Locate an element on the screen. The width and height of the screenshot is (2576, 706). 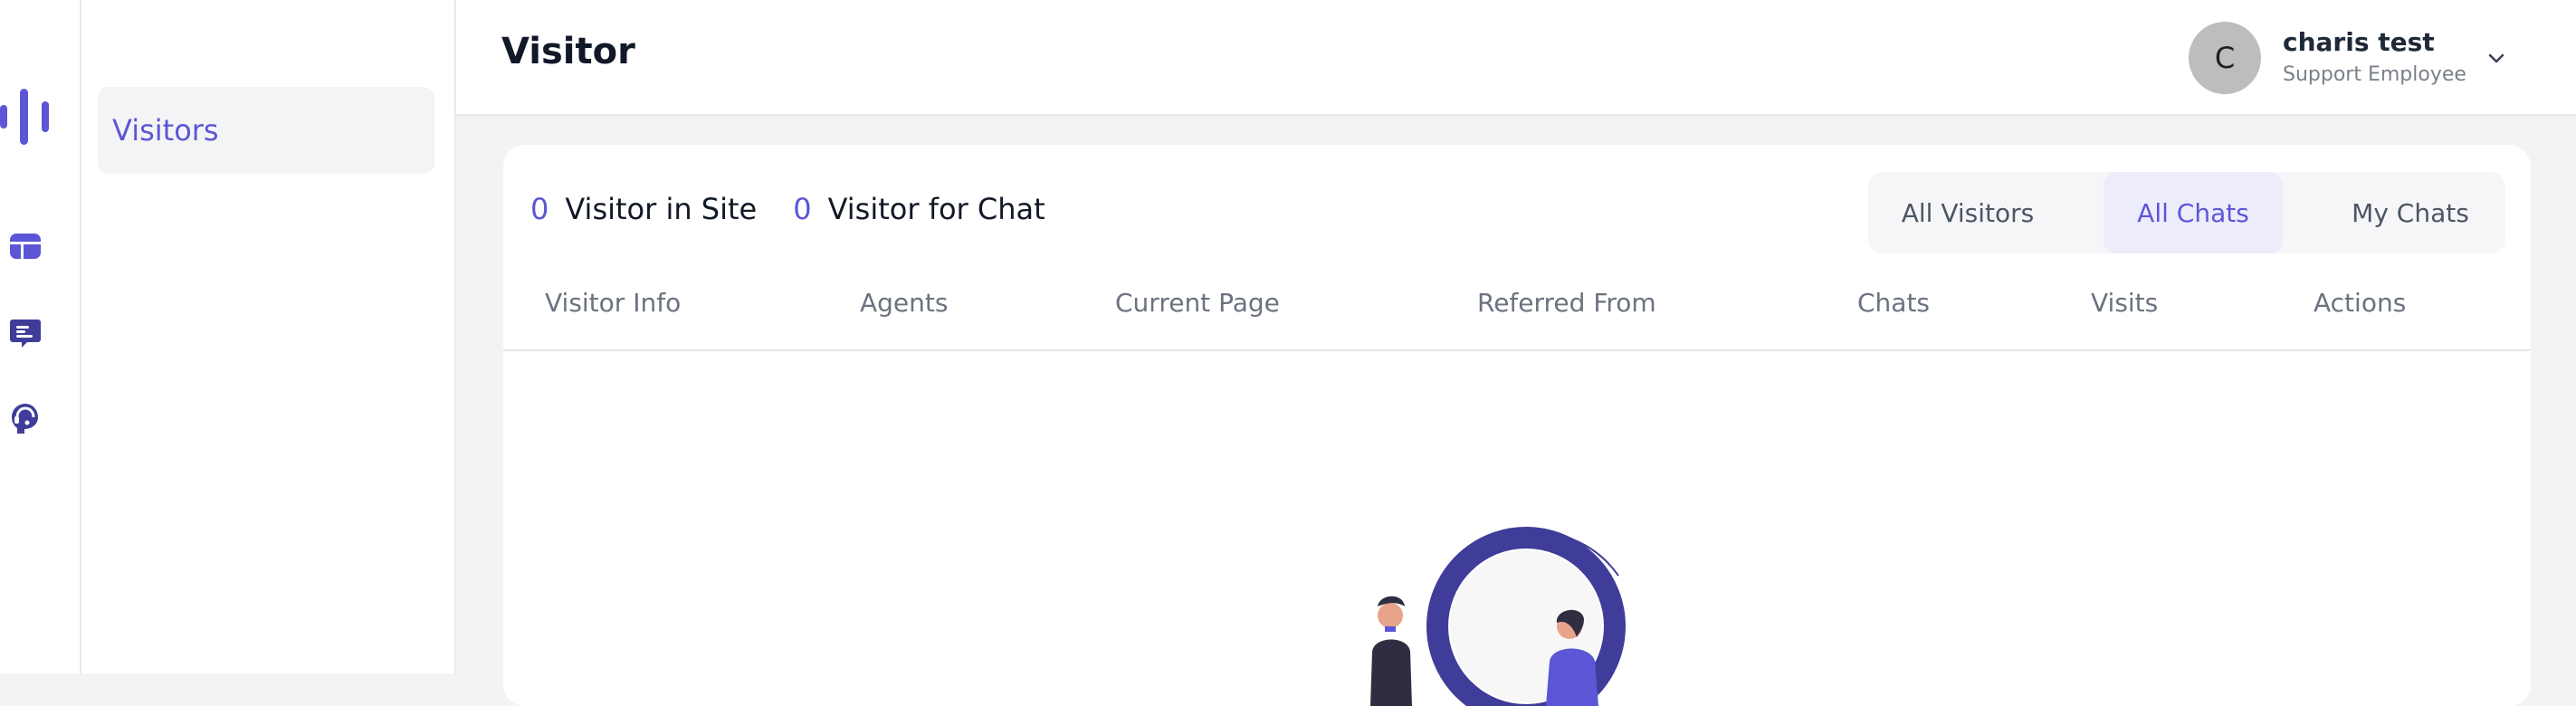
tab-my-chats: My Chats is located at coordinates (2410, 212).